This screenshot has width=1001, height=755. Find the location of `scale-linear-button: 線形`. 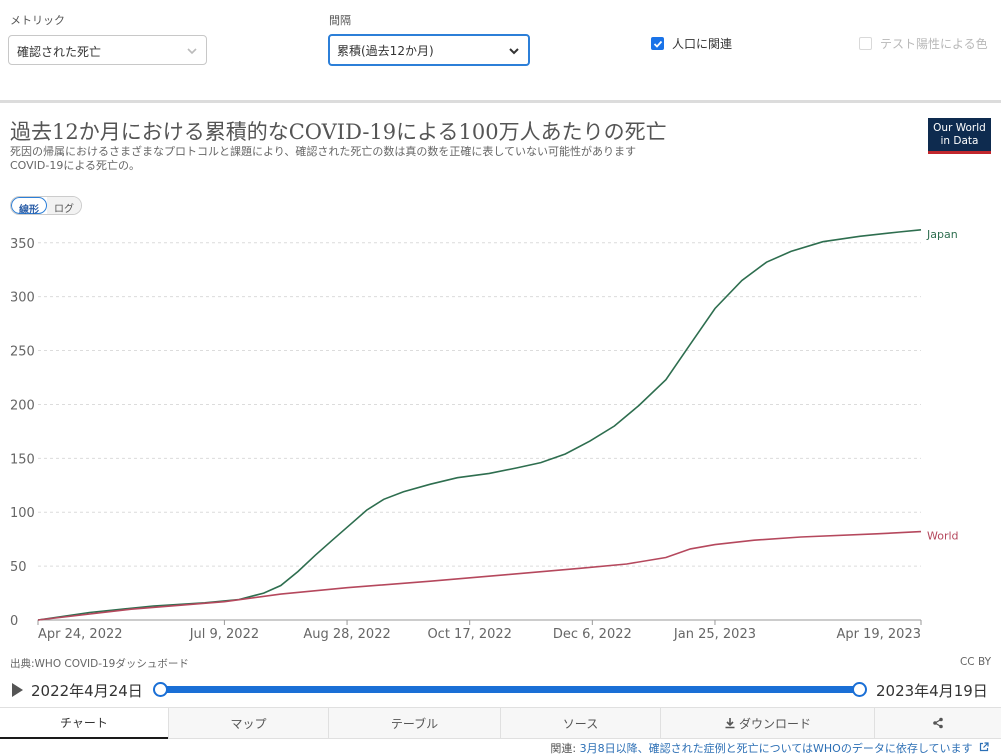

scale-linear-button: 線形 is located at coordinates (29, 205).